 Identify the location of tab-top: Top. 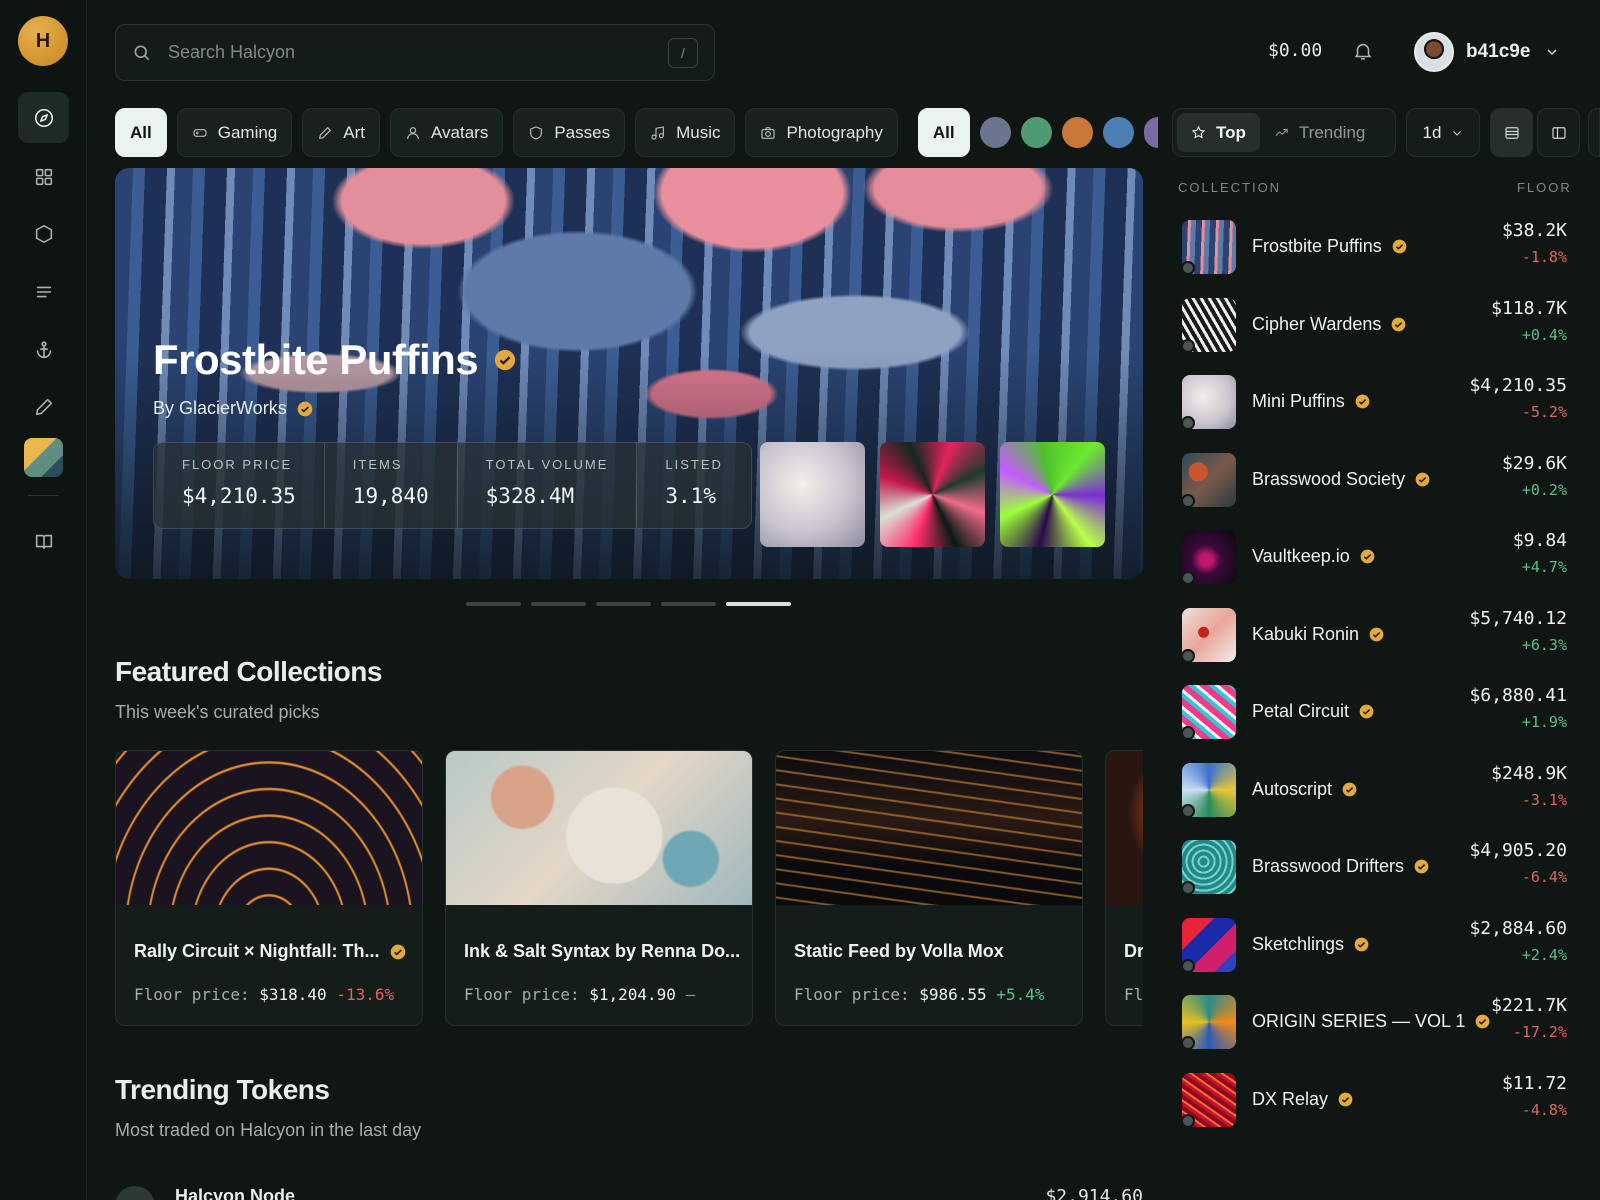
(1218, 132).